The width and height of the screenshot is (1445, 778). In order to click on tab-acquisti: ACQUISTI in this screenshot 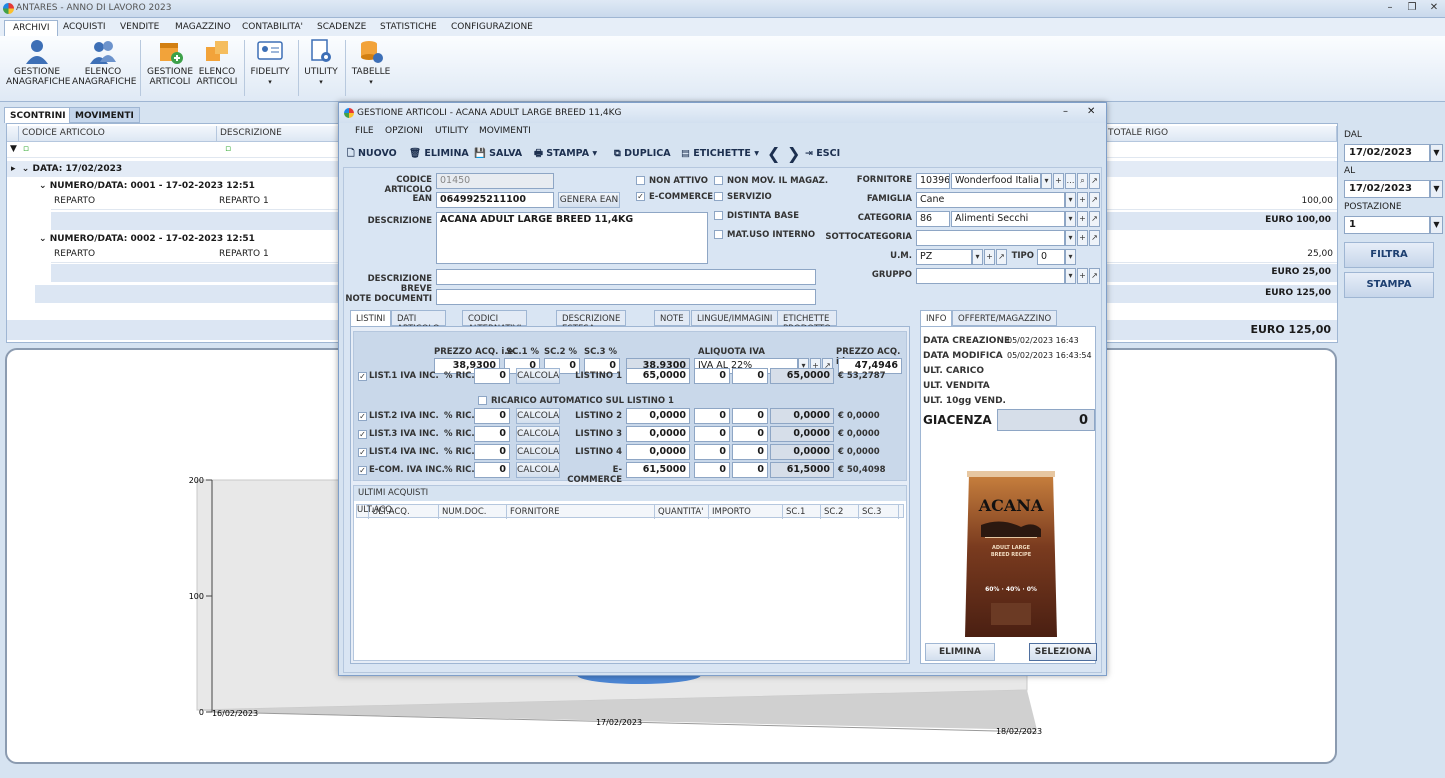, I will do `click(84, 28)`.